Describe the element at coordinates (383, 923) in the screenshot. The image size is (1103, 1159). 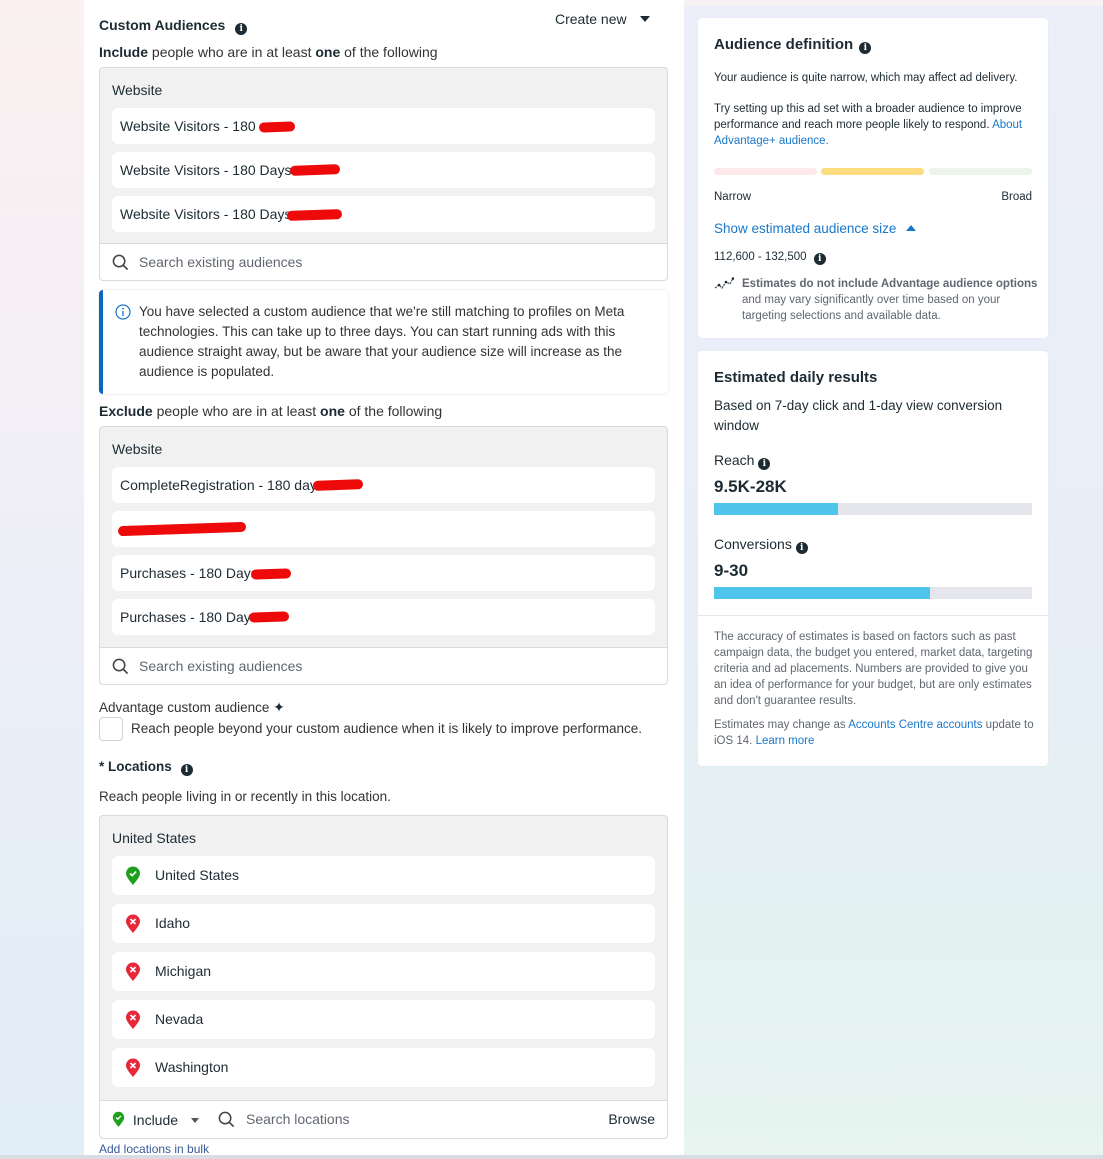
I see `location-item: Idaho` at that location.